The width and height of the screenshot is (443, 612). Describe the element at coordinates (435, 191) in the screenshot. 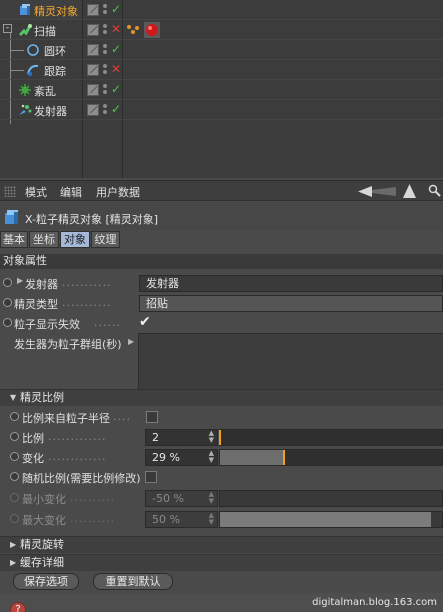

I see `search-icon` at that location.